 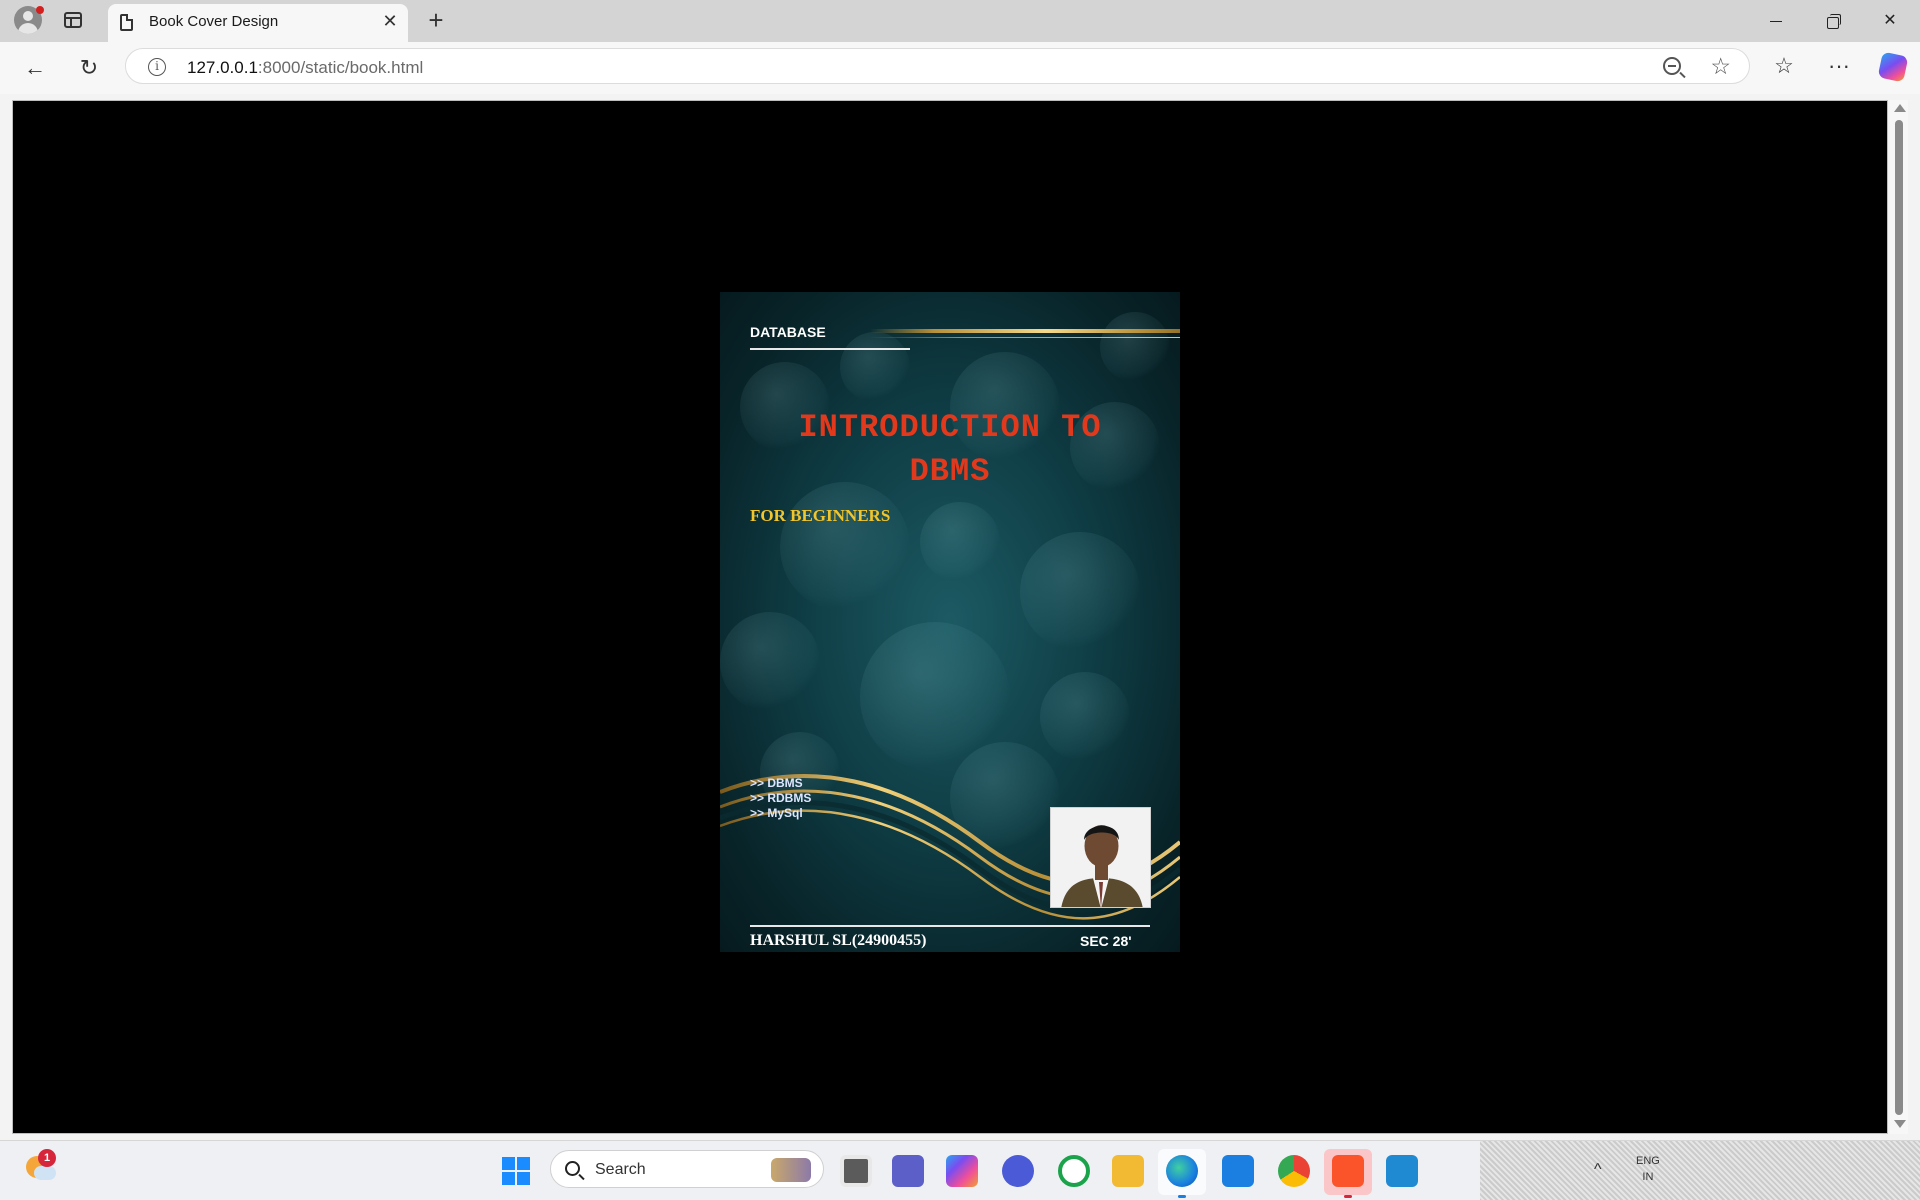 What do you see at coordinates (1900, 108) in the screenshot?
I see `scroll-up-arrow` at bounding box center [1900, 108].